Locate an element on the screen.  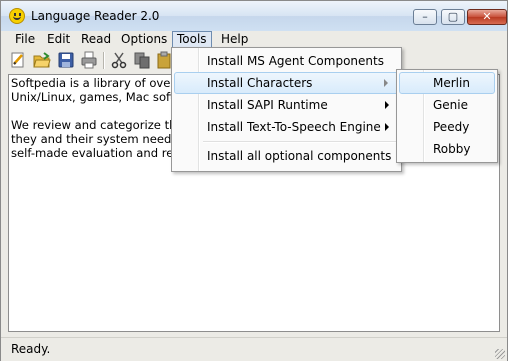
menu-item-install-sapi-runtime: Install SAPI Runtime is located at coordinates (286, 105).